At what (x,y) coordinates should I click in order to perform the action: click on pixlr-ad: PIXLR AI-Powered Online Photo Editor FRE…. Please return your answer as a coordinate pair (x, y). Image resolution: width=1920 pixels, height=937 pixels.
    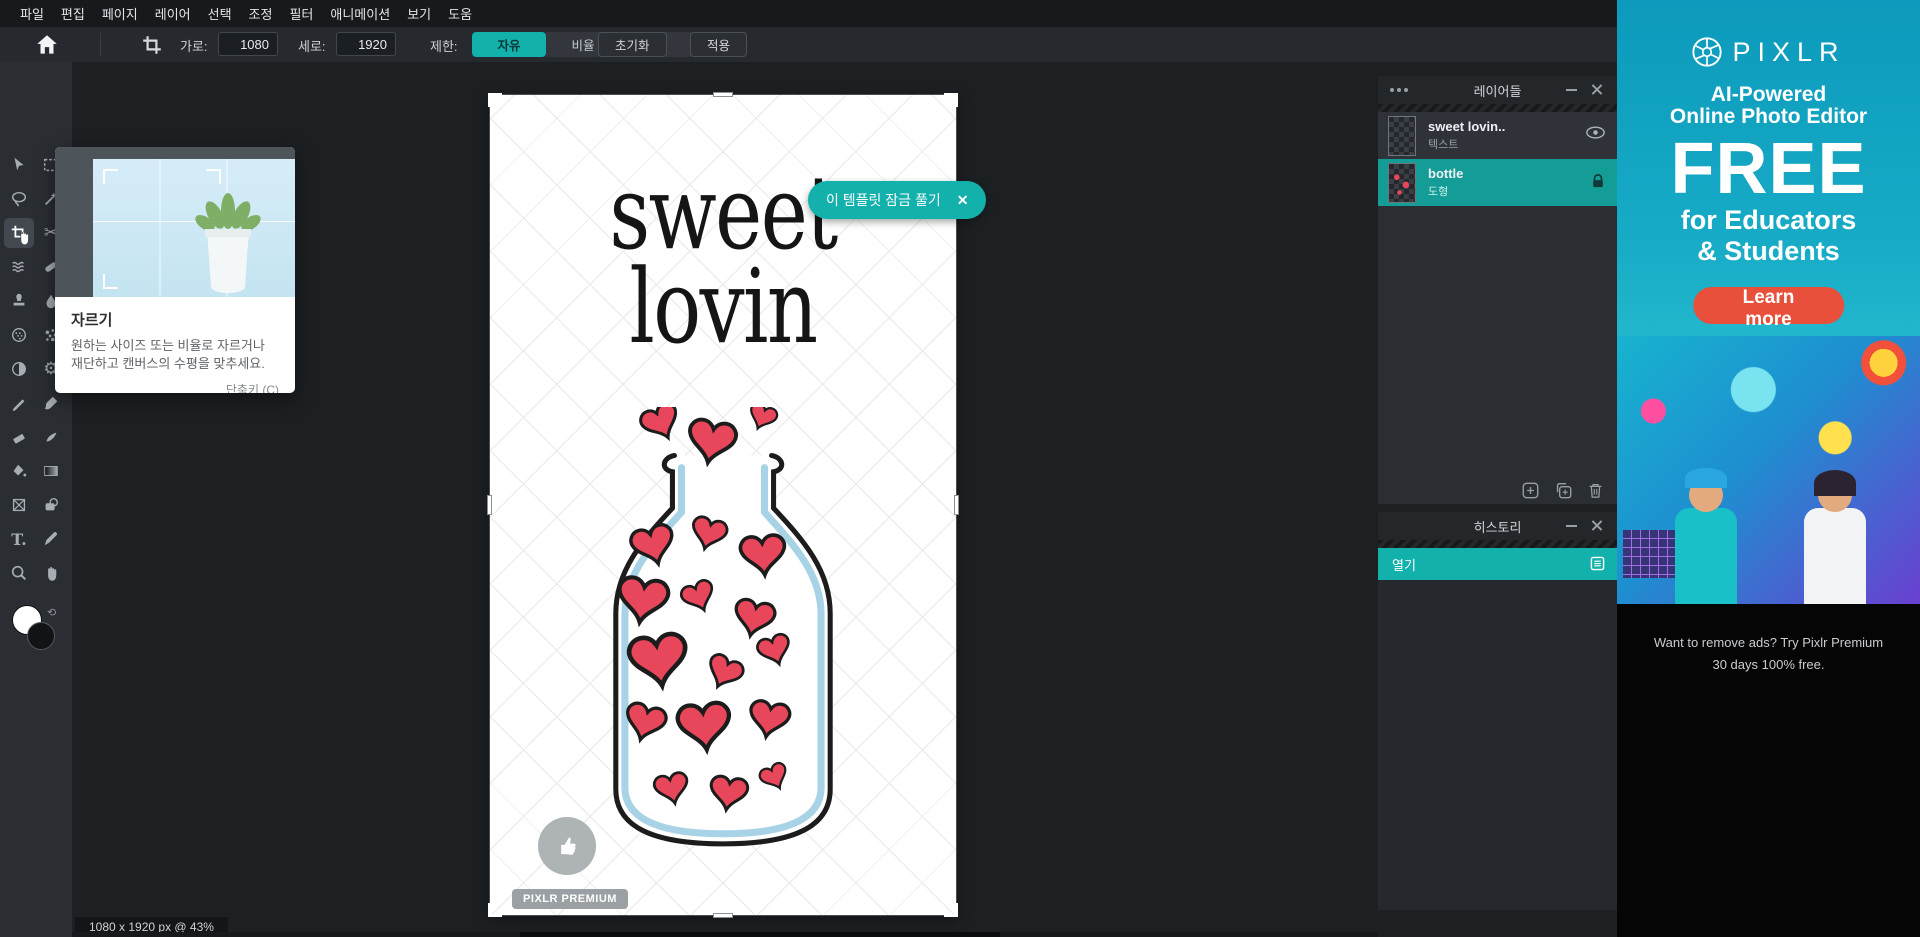
    Looking at the image, I should click on (1768, 302).